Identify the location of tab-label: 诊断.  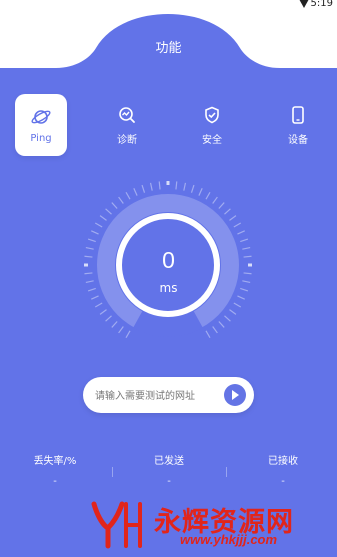
(127, 140).